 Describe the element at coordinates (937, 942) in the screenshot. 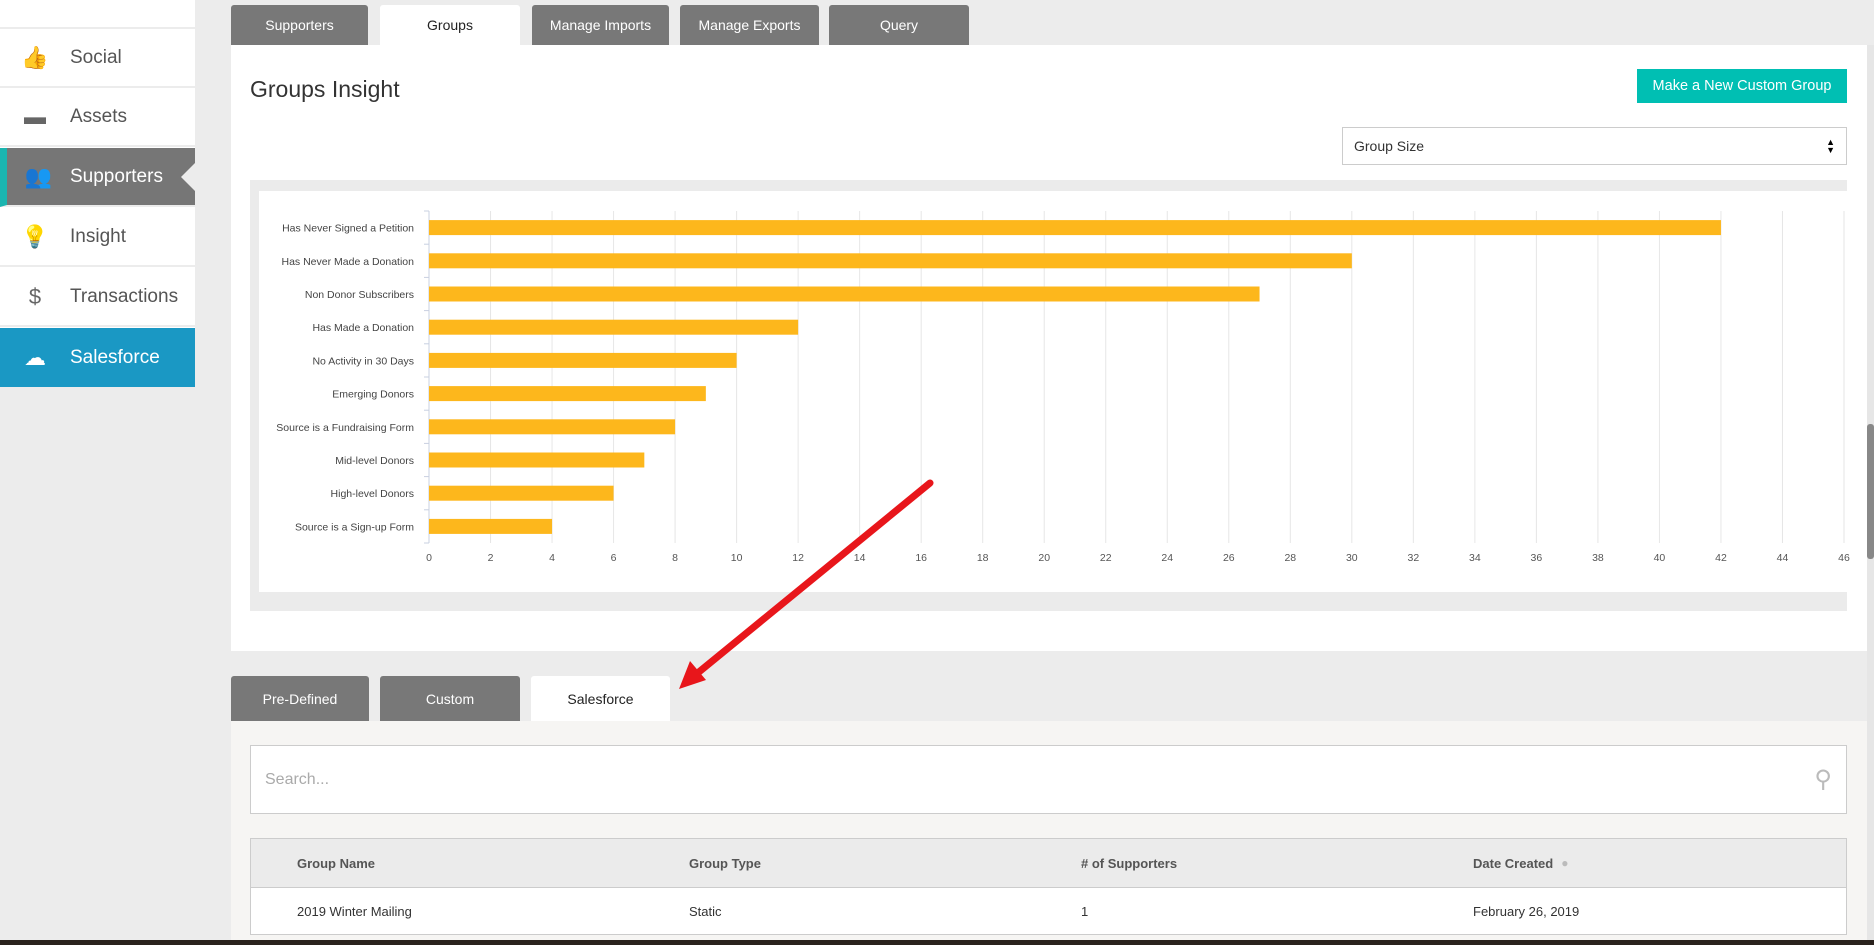

I see `taskbar-edge` at that location.